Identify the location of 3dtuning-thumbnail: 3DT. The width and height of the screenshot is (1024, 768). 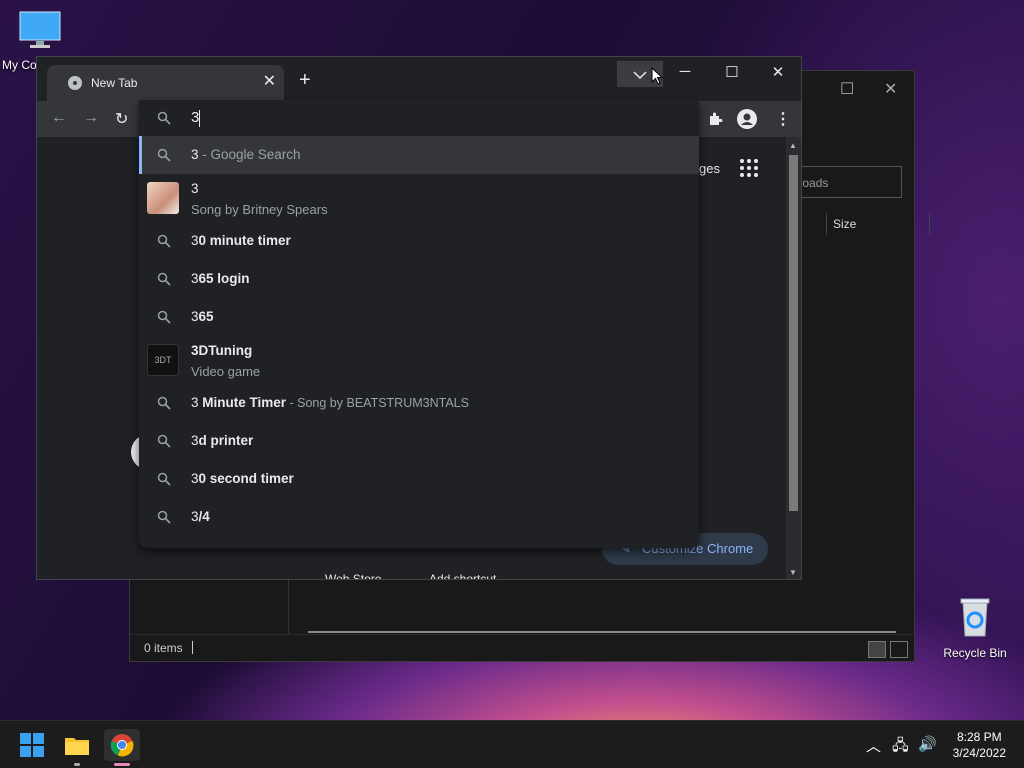
(163, 360).